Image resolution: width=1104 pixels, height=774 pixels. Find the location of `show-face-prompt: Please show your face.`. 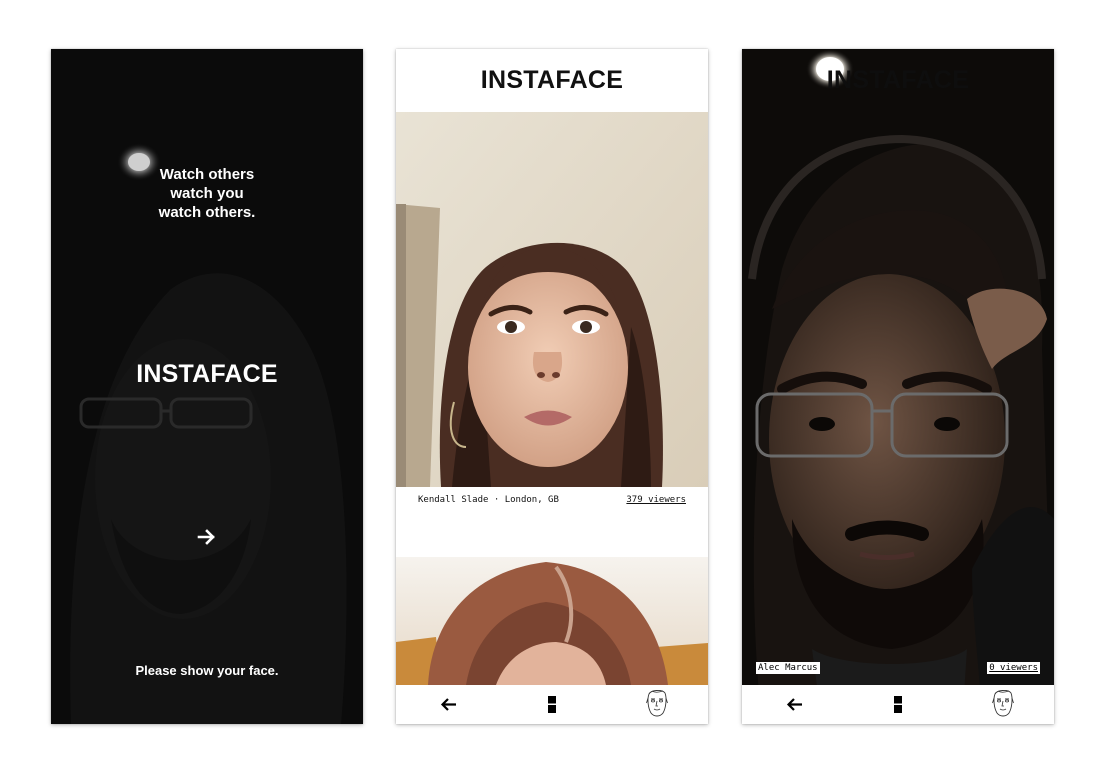

show-face-prompt: Please show your face. is located at coordinates (207, 670).